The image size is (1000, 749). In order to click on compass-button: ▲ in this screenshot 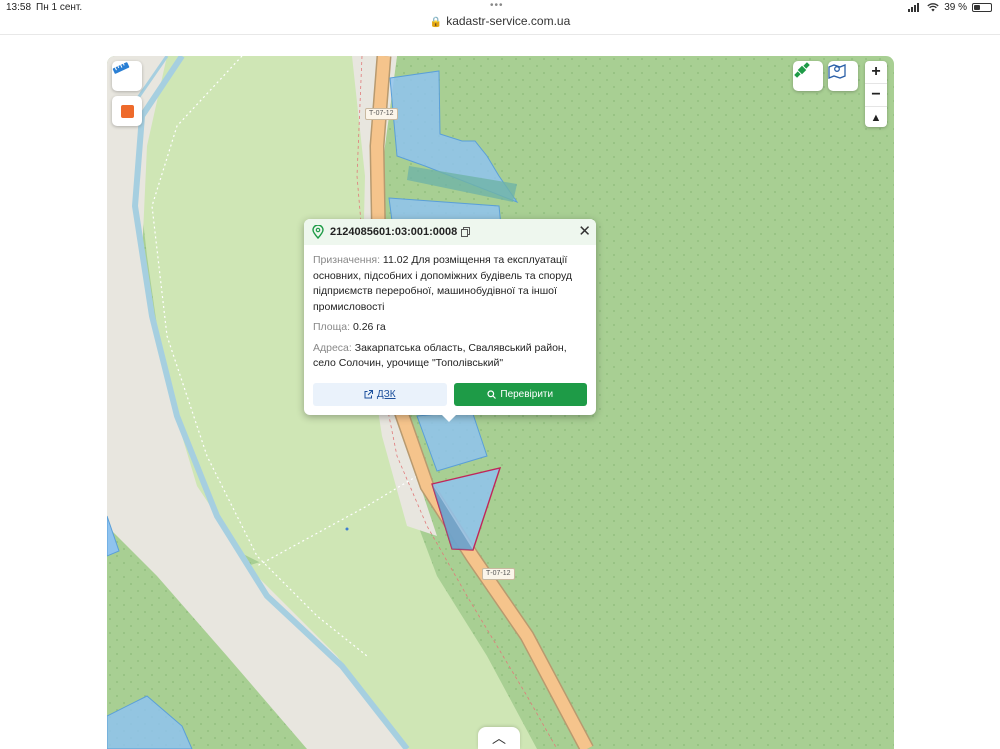, I will do `click(876, 118)`.